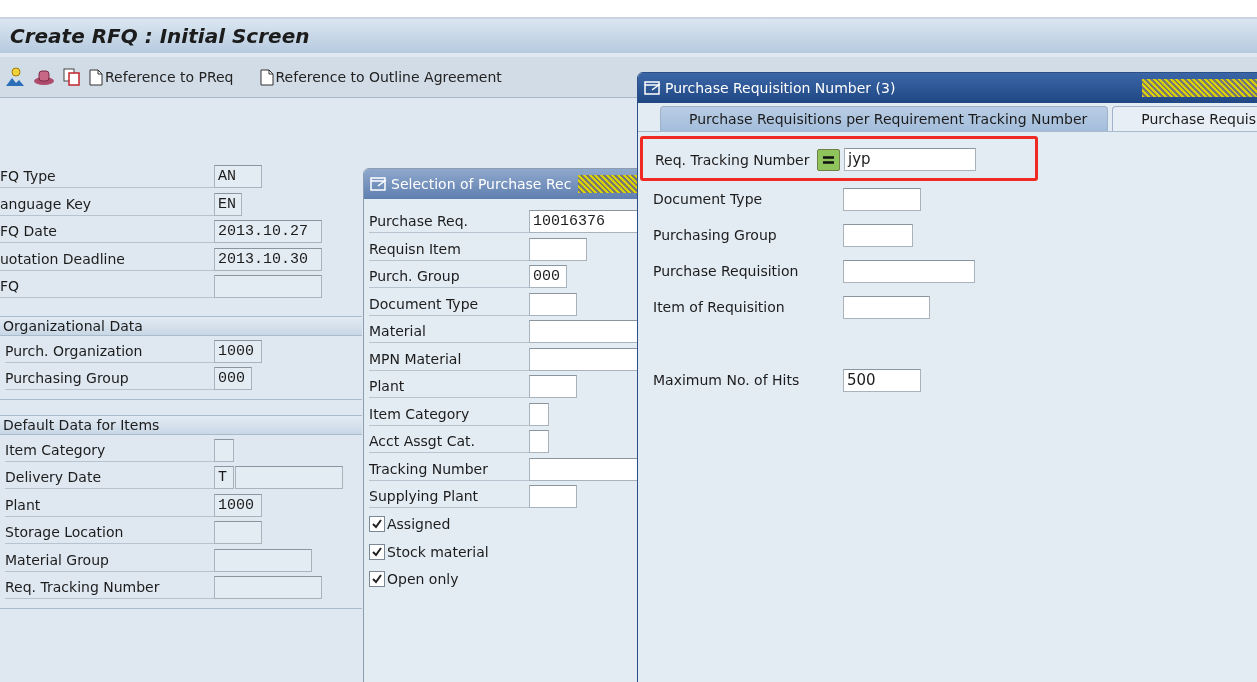 The image size is (1257, 682). I want to click on checkbox-label: Open only, so click(423, 579).